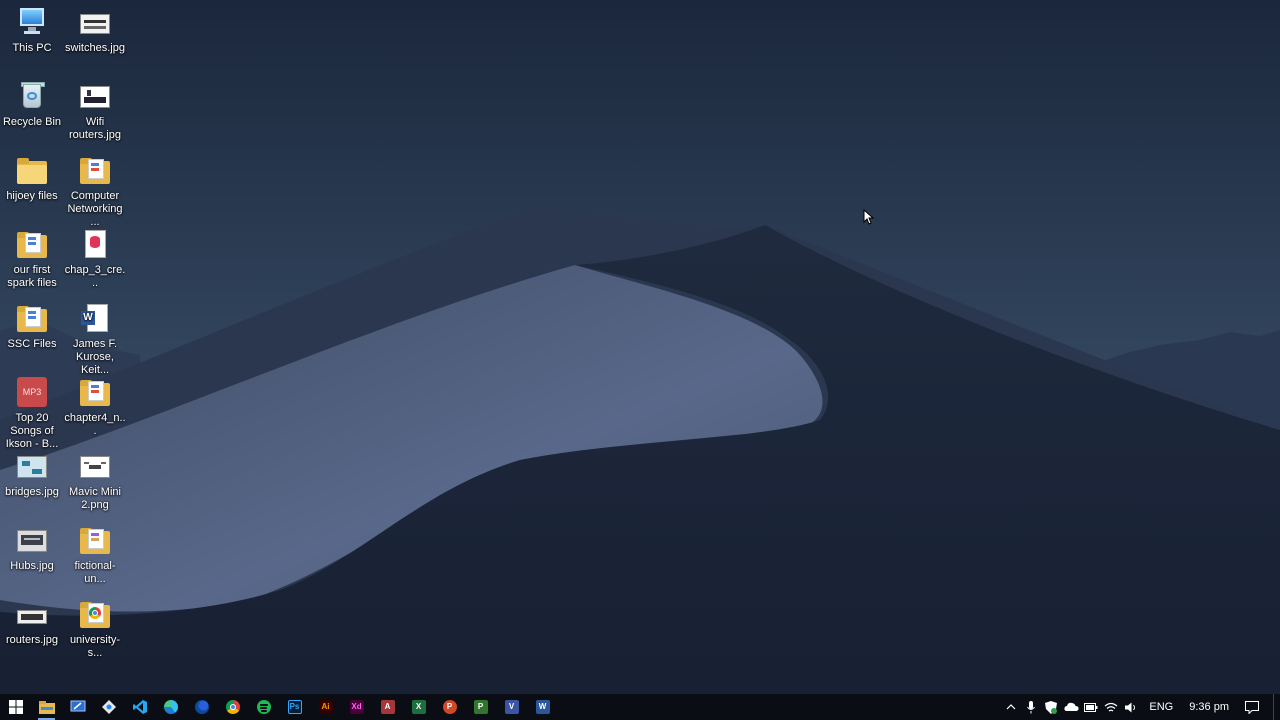  Describe the element at coordinates (32, 196) in the screenshot. I see `desktop-icon-label: hijoey files` at that location.